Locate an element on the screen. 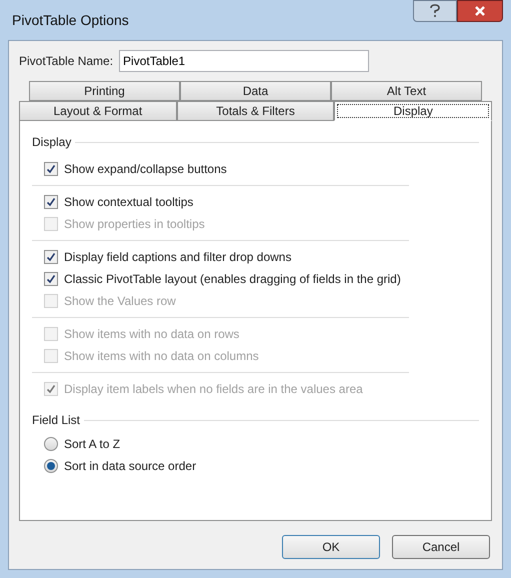 This screenshot has width=511, height=578. tab: Totals & Filters is located at coordinates (255, 111).